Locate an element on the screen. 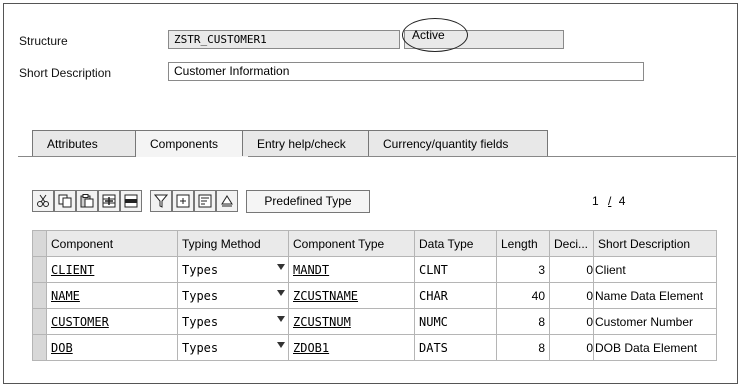 The image size is (740, 386). component-type-cell: ZCUSTNUM is located at coordinates (351, 321).